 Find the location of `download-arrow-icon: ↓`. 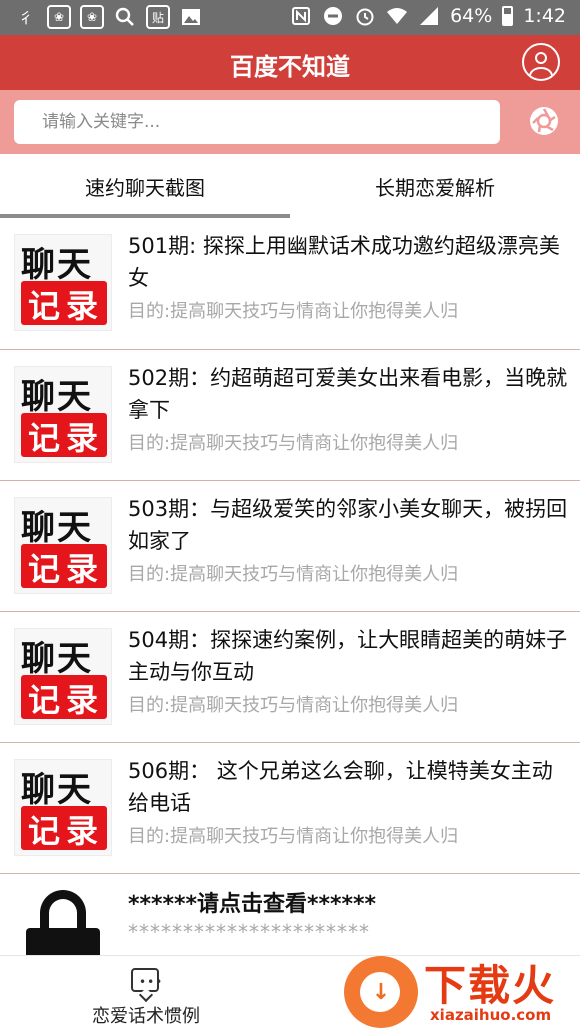

download-arrow-icon: ↓ is located at coordinates (381, 992).